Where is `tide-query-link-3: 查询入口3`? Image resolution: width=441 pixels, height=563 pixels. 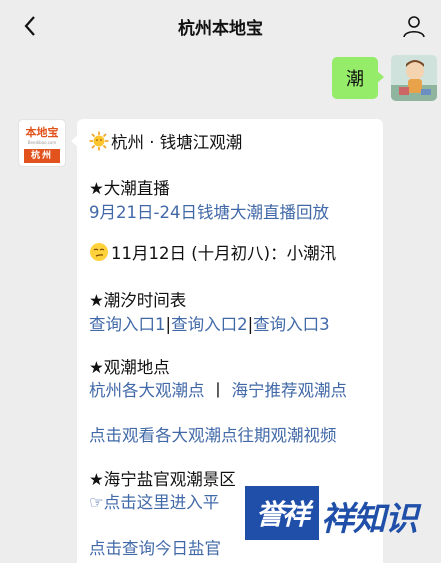 tide-query-link-3: 查询入口3 is located at coordinates (291, 324).